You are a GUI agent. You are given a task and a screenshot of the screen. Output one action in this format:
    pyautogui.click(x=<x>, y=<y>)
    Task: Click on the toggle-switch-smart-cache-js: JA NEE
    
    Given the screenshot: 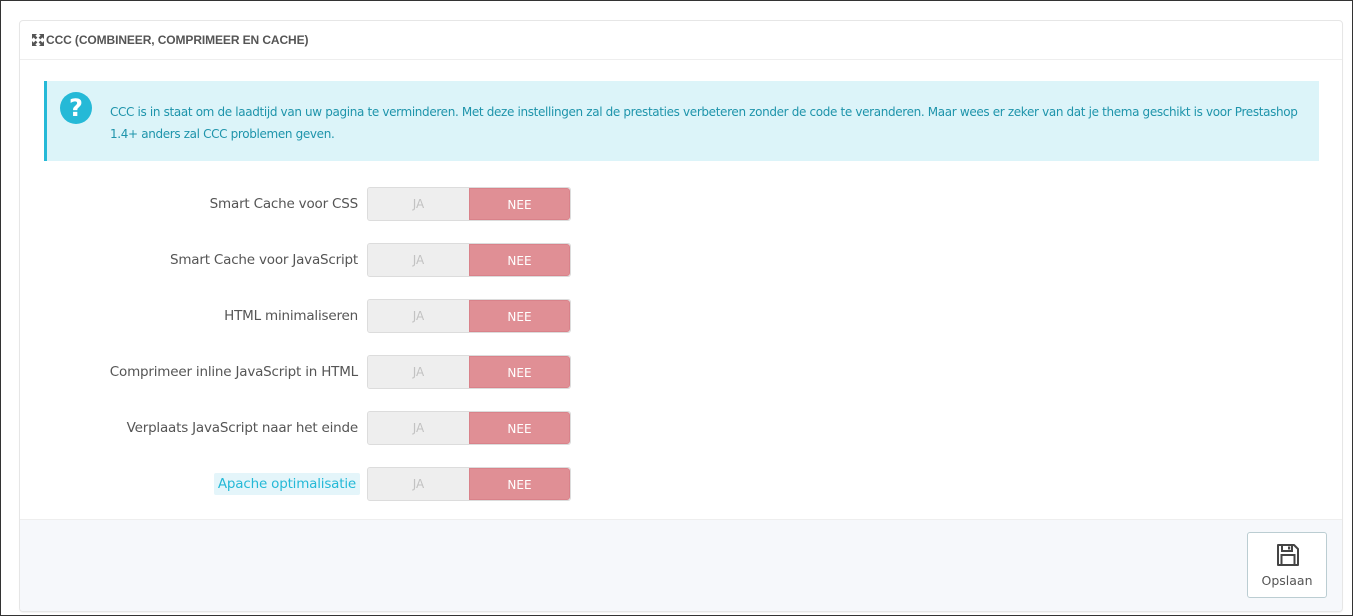 What is the action you would take?
    pyautogui.click(x=469, y=260)
    